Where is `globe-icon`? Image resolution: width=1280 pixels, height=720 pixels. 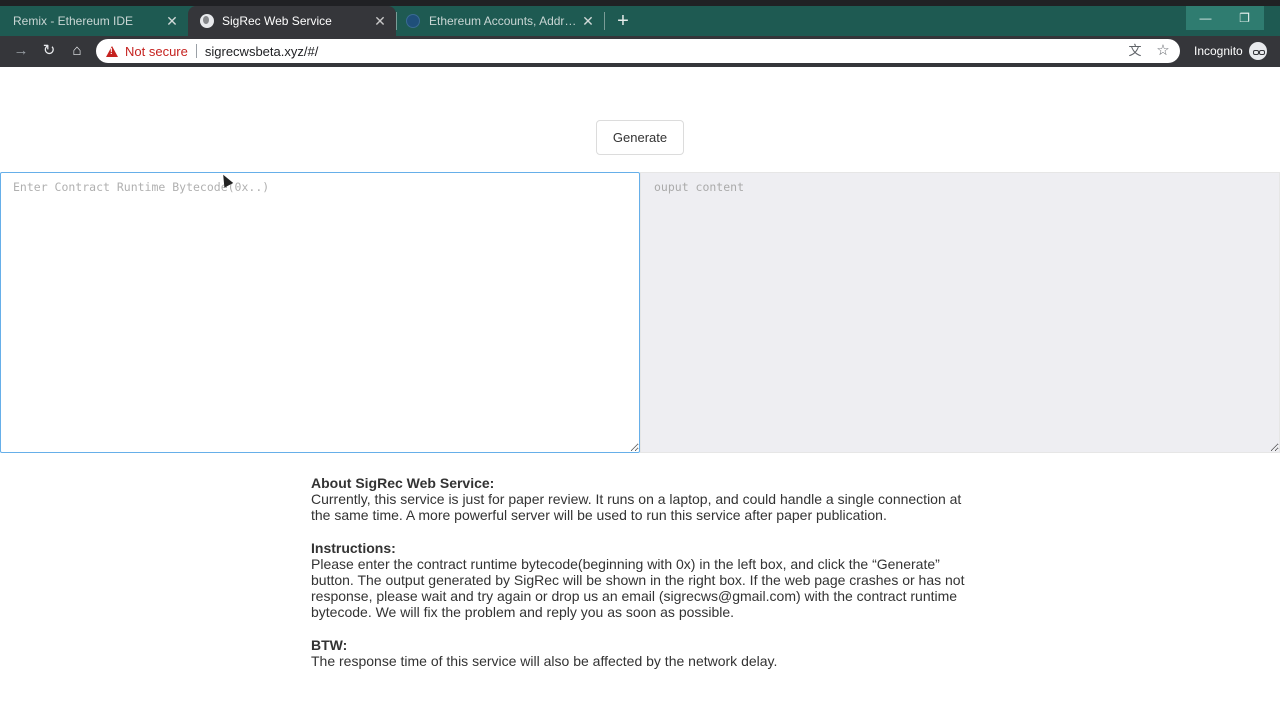
globe-icon is located at coordinates (207, 21).